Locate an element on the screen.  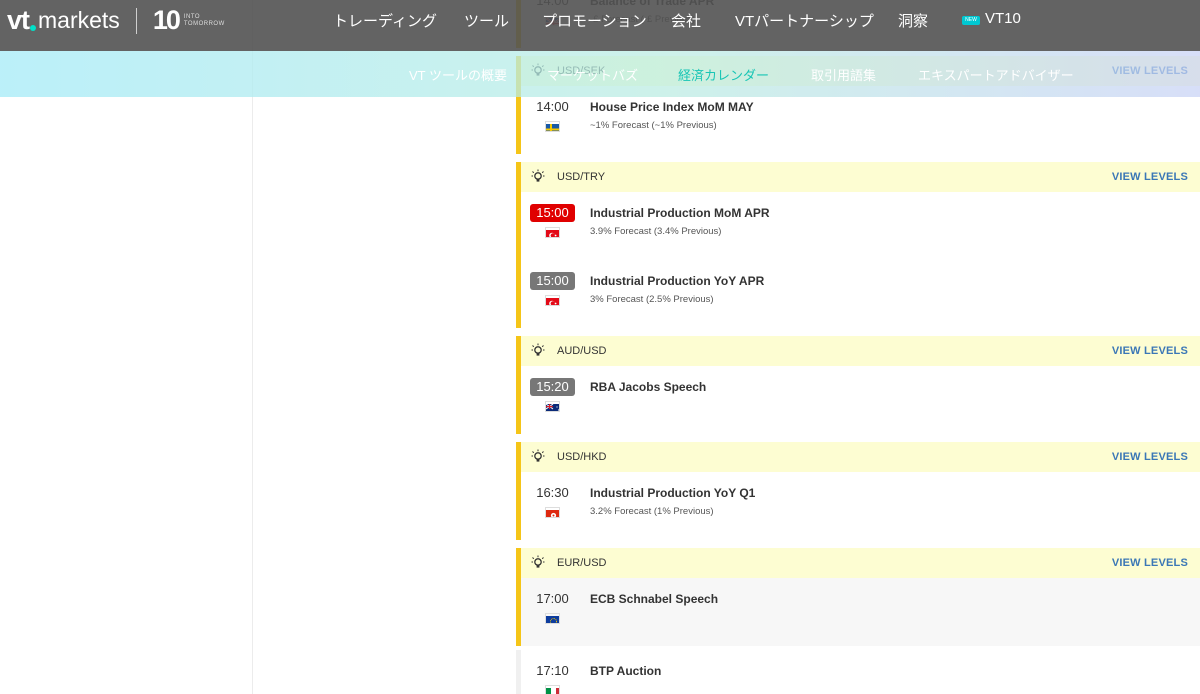
logo-tagline: INTO TOMORROW is located at coordinates (204, 21).